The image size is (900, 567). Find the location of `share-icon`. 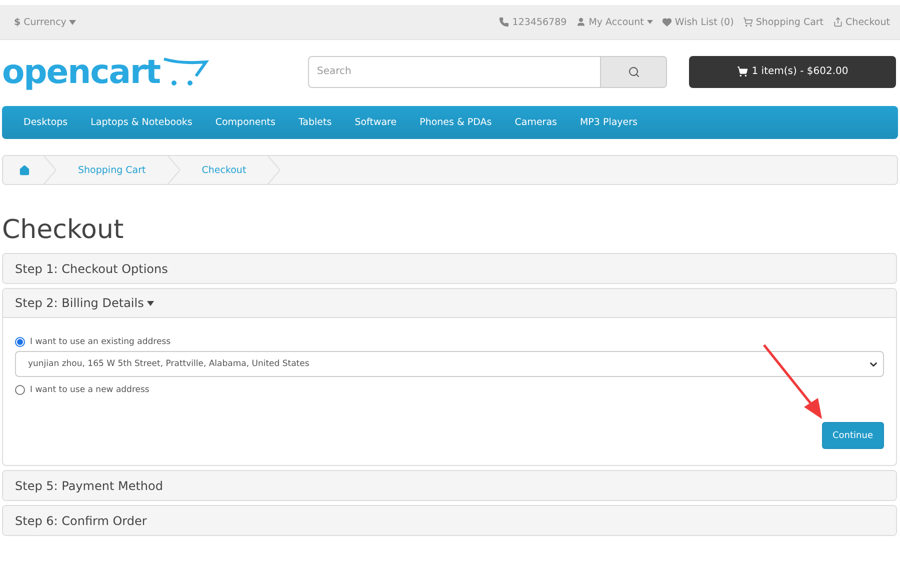

share-icon is located at coordinates (837, 22).